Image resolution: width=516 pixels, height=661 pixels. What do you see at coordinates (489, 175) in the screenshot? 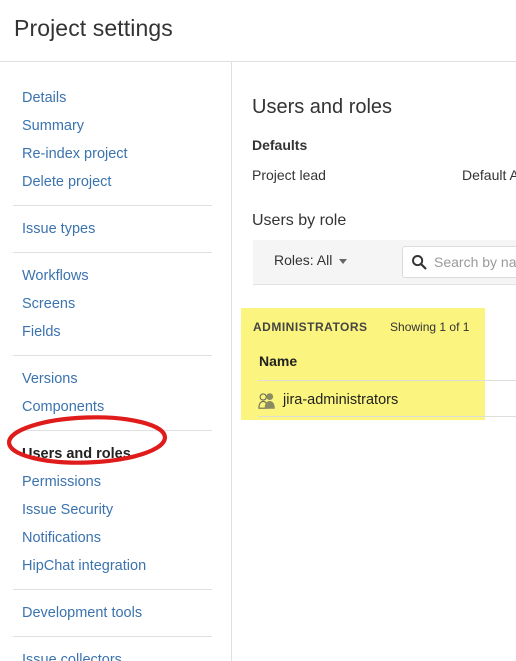
I see `default-assignee-label: Default Assignee` at bounding box center [489, 175].